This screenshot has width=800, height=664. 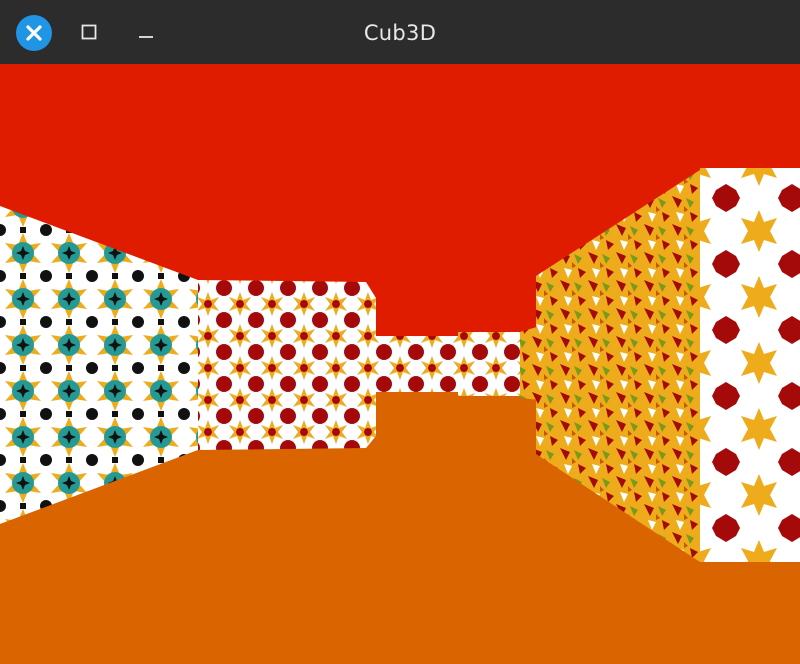 I want to click on left-block-face, so click(x=287, y=365).